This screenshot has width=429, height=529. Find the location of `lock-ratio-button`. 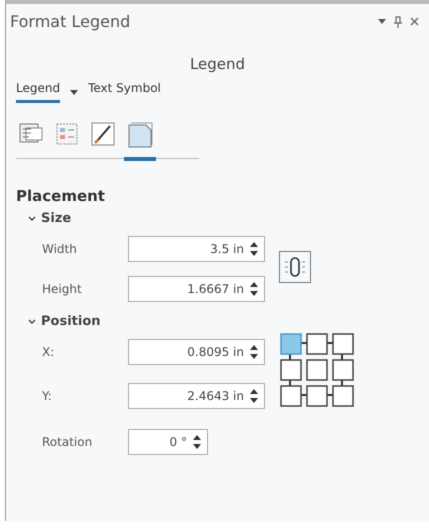

lock-ratio-button is located at coordinates (295, 267).